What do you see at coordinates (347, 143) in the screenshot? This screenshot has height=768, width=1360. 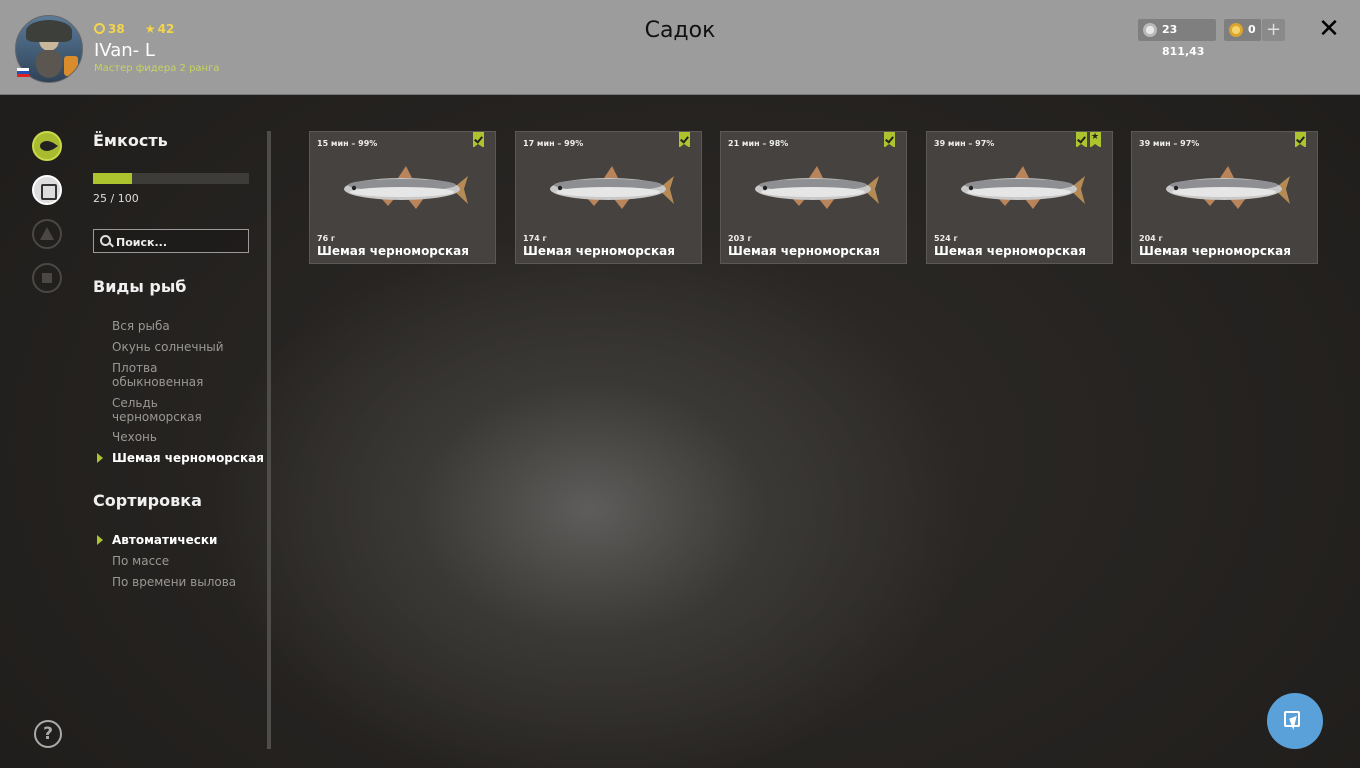 I see `catch-time-quality: 15 мин – 99%` at bounding box center [347, 143].